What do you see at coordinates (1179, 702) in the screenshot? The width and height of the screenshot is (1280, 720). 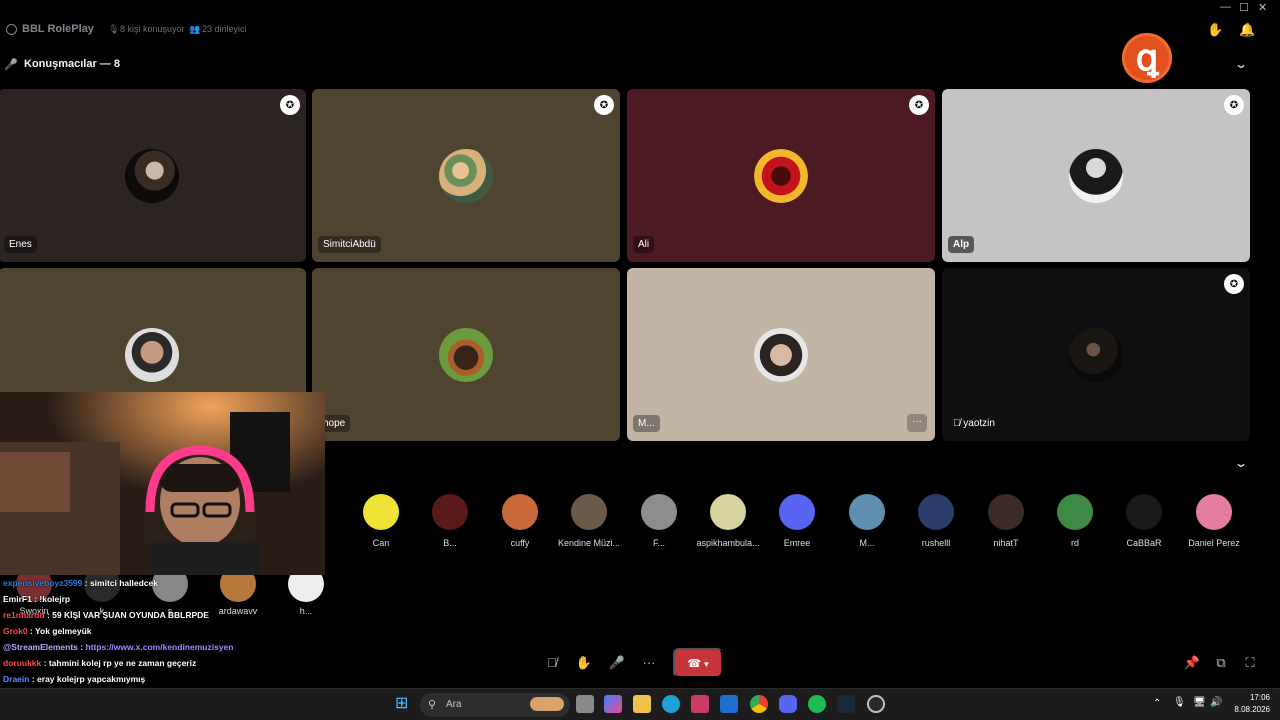 I see `tray-mic-icon: 🎙` at bounding box center [1179, 702].